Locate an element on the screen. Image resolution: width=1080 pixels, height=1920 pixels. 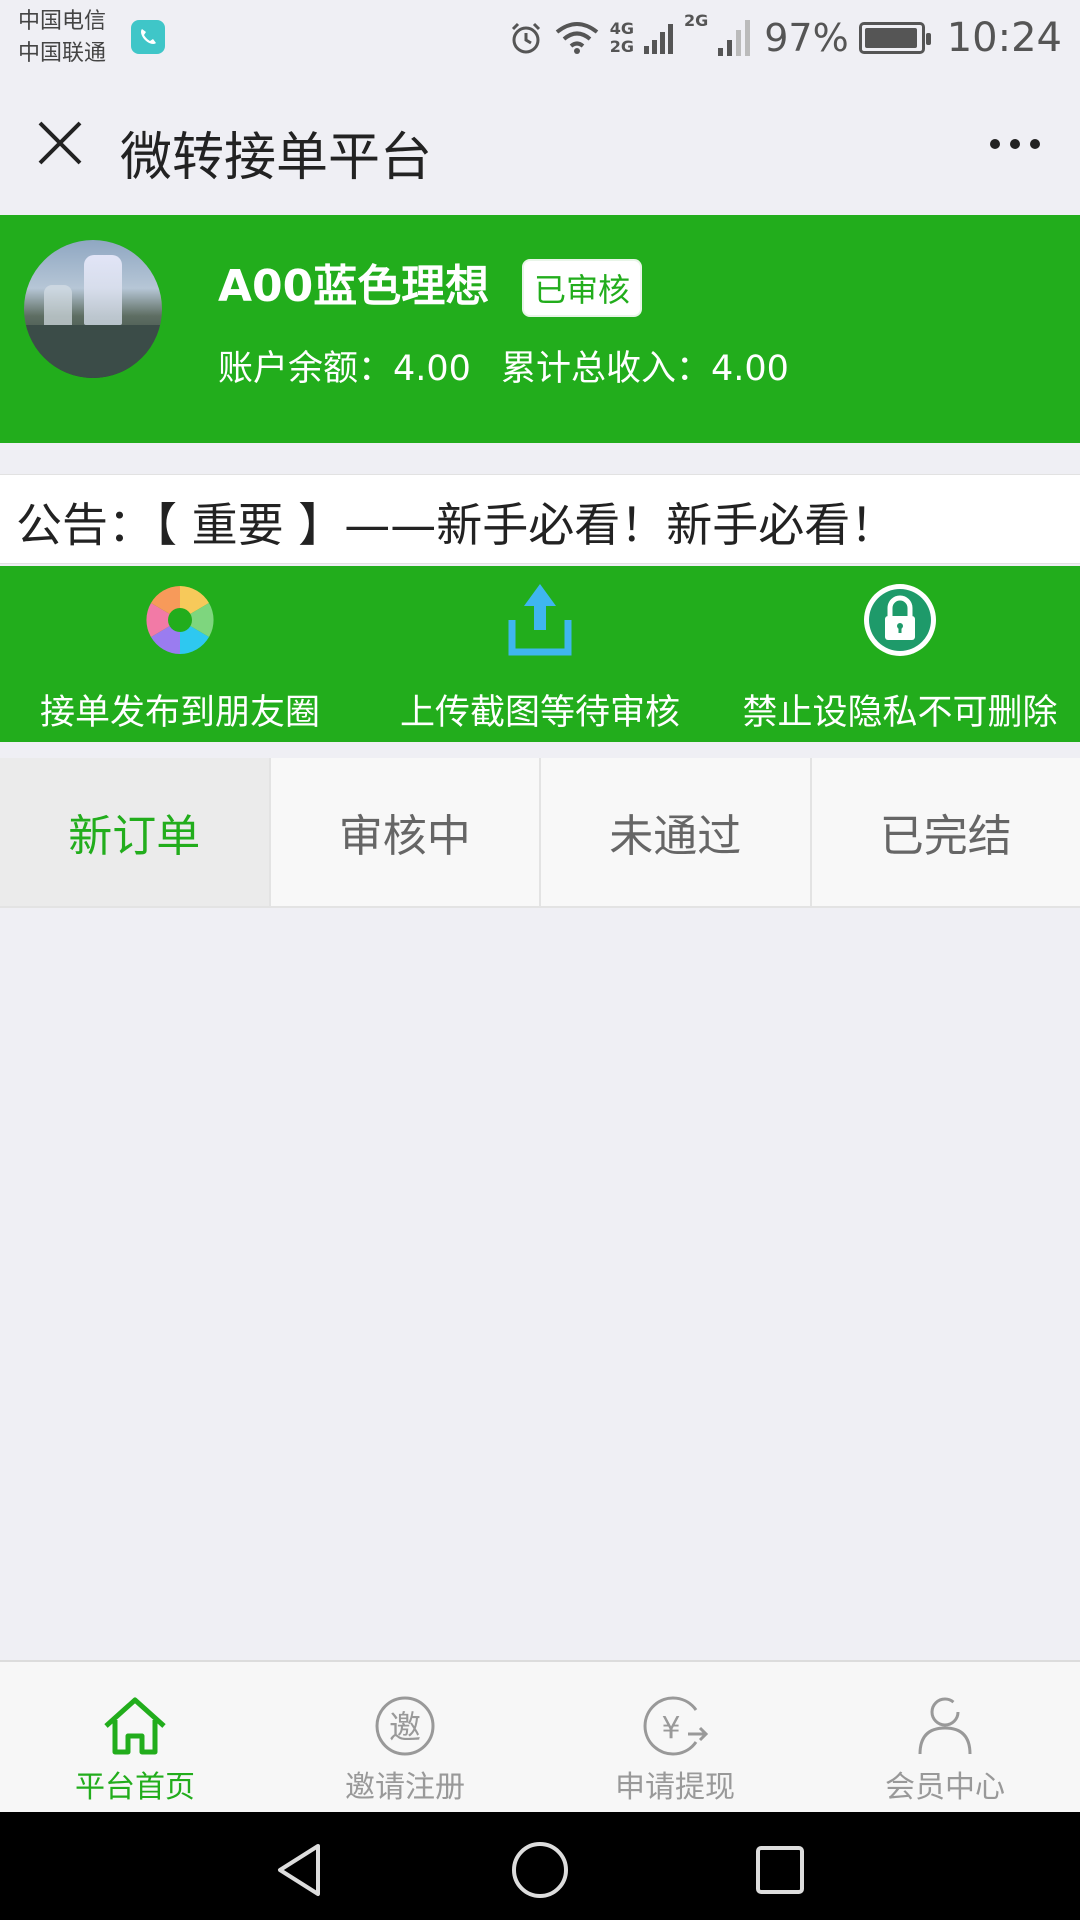
user-icon is located at coordinates (945, 1726).